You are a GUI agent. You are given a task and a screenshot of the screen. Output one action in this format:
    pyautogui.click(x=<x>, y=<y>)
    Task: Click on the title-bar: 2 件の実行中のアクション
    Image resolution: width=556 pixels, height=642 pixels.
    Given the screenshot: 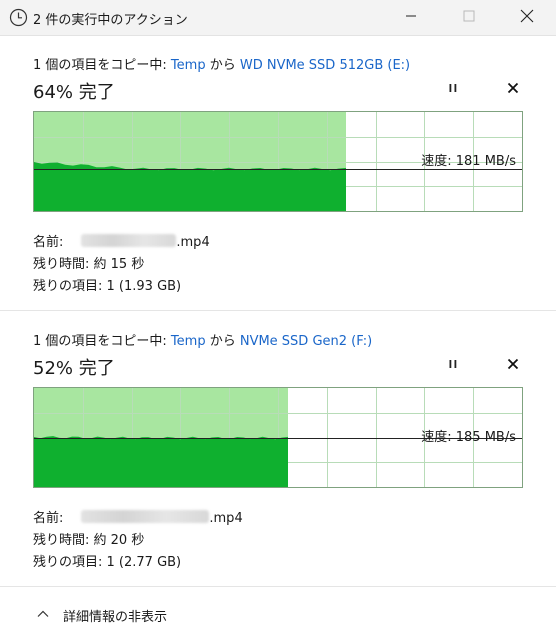 What is the action you would take?
    pyautogui.click(x=278, y=18)
    